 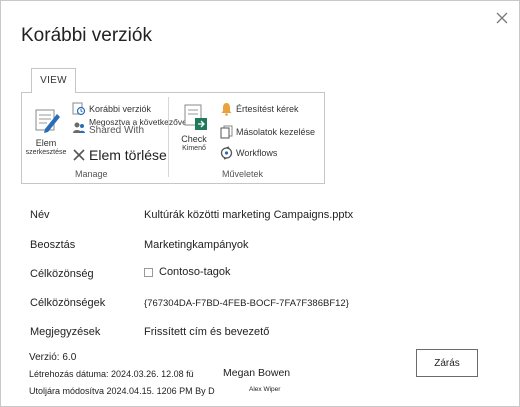 I want to click on check-out-label-2: Kimenő, so click(x=194, y=148).